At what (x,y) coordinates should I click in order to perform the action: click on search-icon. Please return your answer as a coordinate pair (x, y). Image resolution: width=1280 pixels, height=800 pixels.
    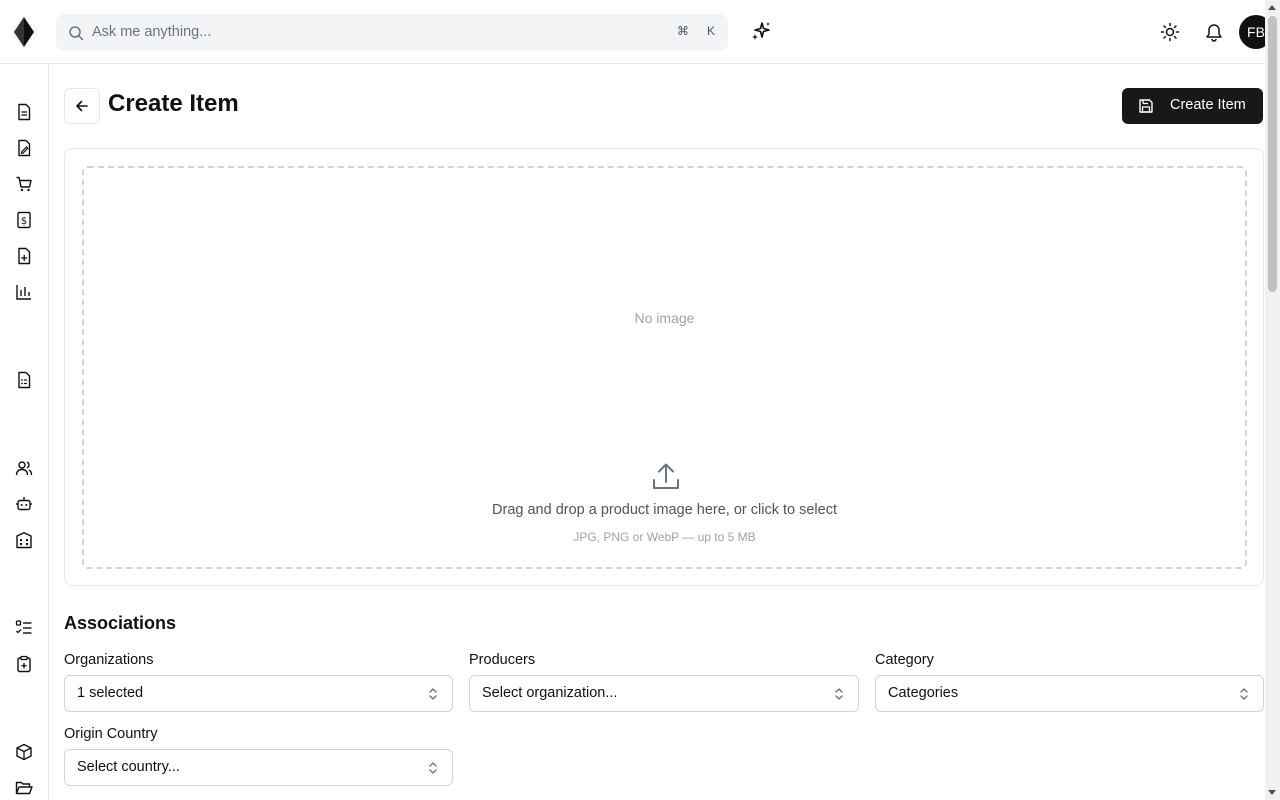
    Looking at the image, I should click on (76, 33).